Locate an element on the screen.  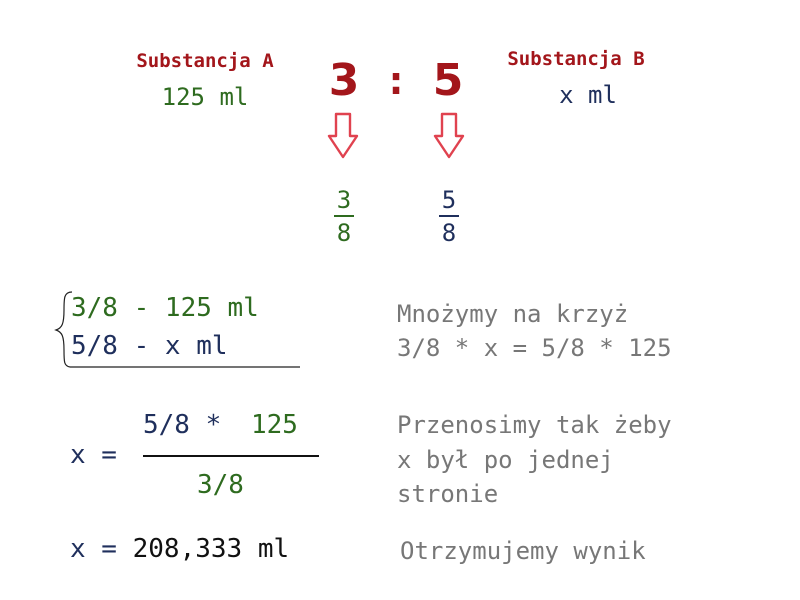
fraction-b: 5 8 is located at coordinates (449, 216).